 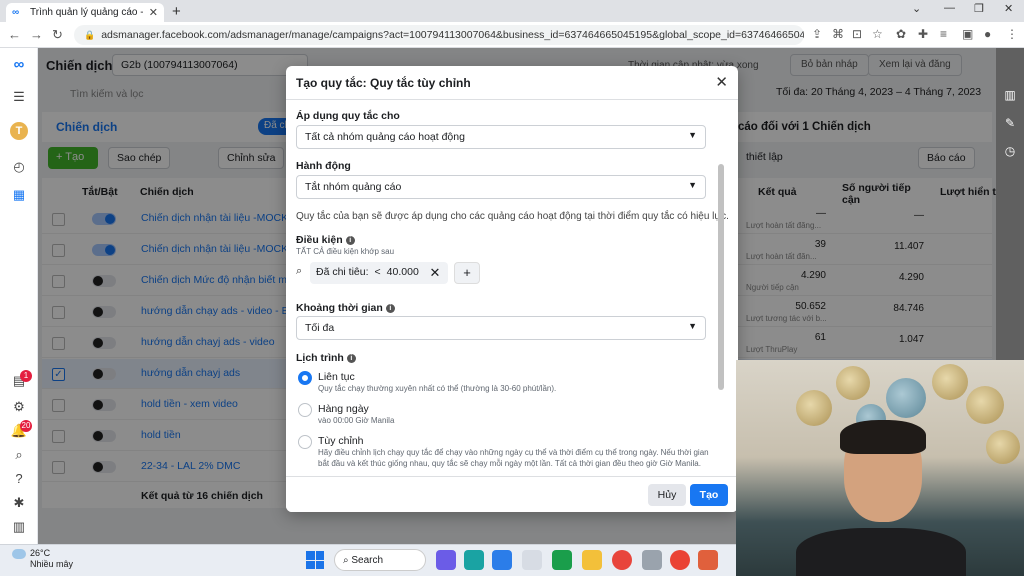 What do you see at coordinates (467, 273) in the screenshot?
I see `add-condition-button: +` at bounding box center [467, 273].